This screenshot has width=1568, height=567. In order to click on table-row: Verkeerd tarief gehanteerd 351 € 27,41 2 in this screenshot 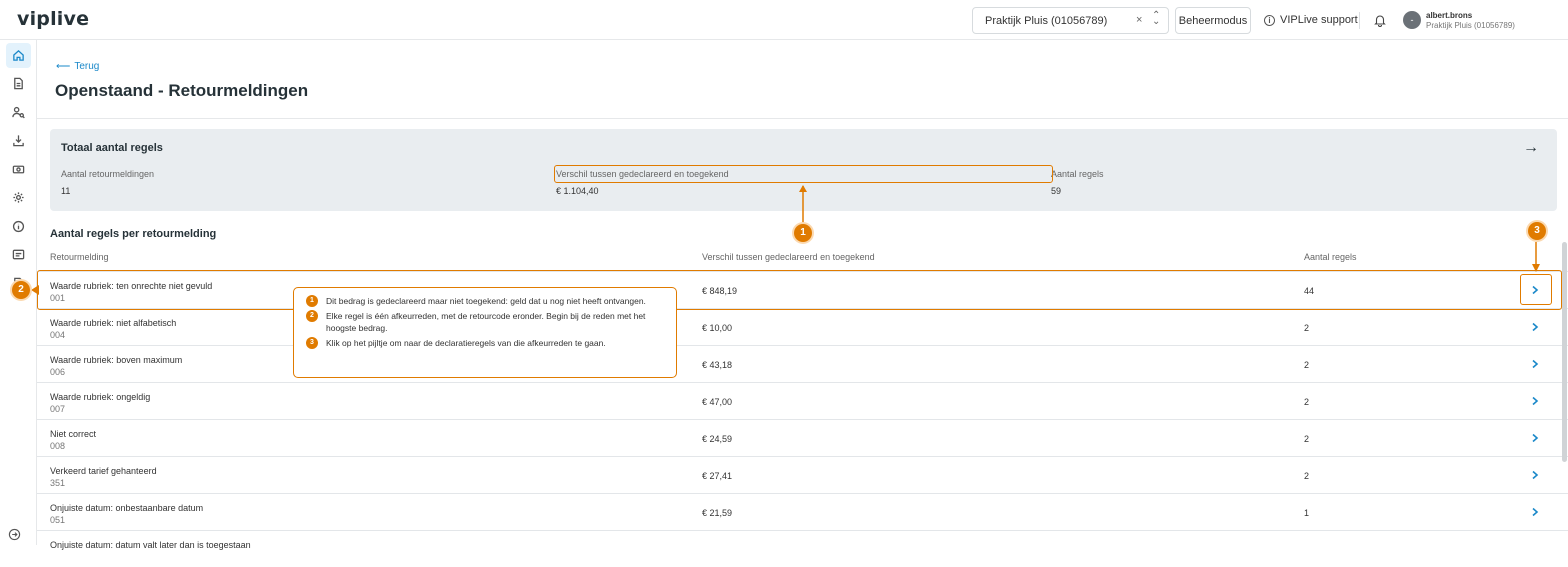, I will do `click(802, 474)`.